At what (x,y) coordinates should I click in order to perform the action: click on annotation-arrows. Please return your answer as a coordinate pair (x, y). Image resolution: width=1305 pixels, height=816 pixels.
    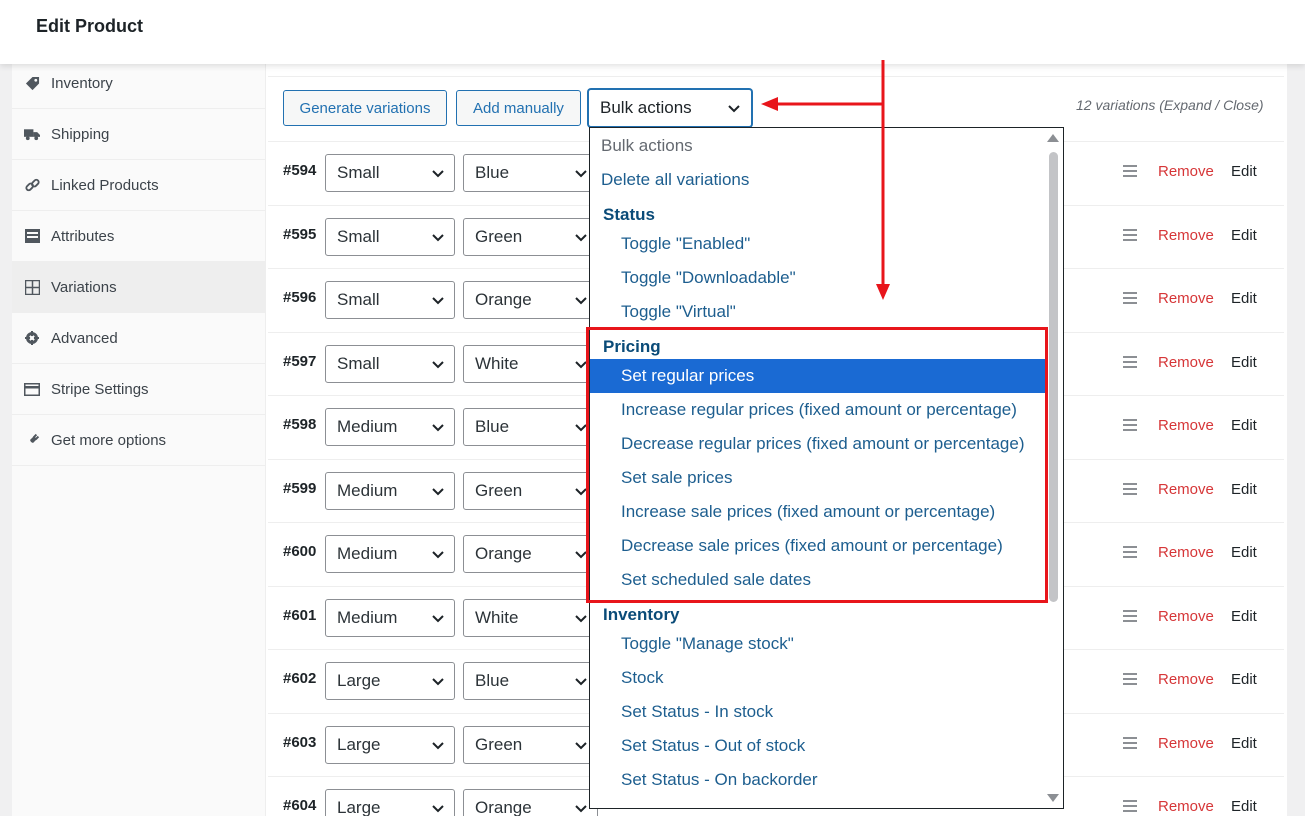
    Looking at the image, I should click on (825, 180).